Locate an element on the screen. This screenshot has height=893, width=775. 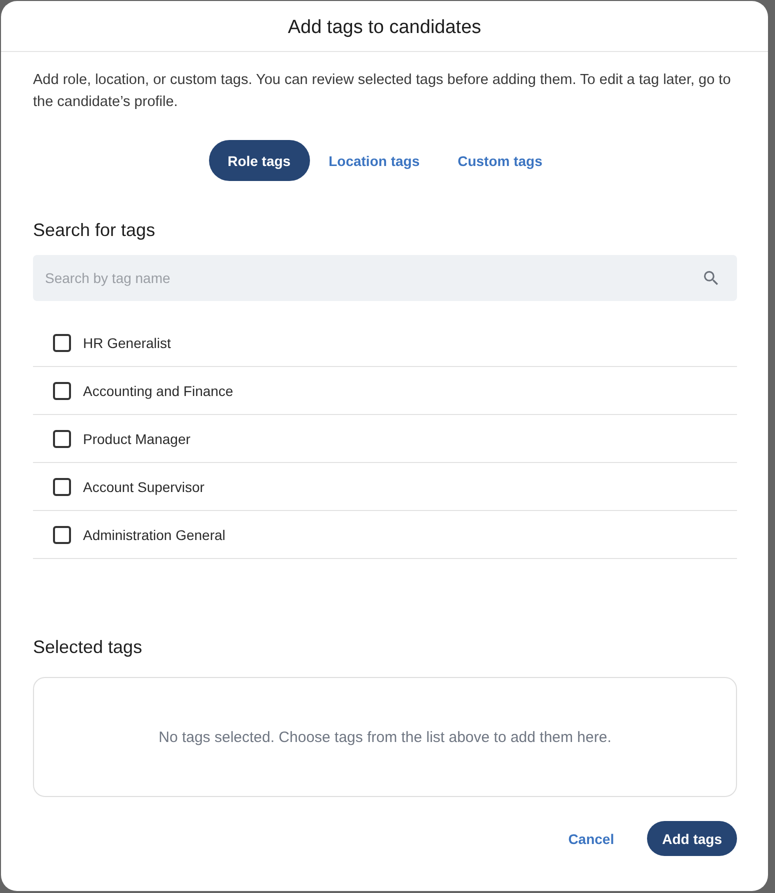
section-heading: Search for tags is located at coordinates (94, 230).